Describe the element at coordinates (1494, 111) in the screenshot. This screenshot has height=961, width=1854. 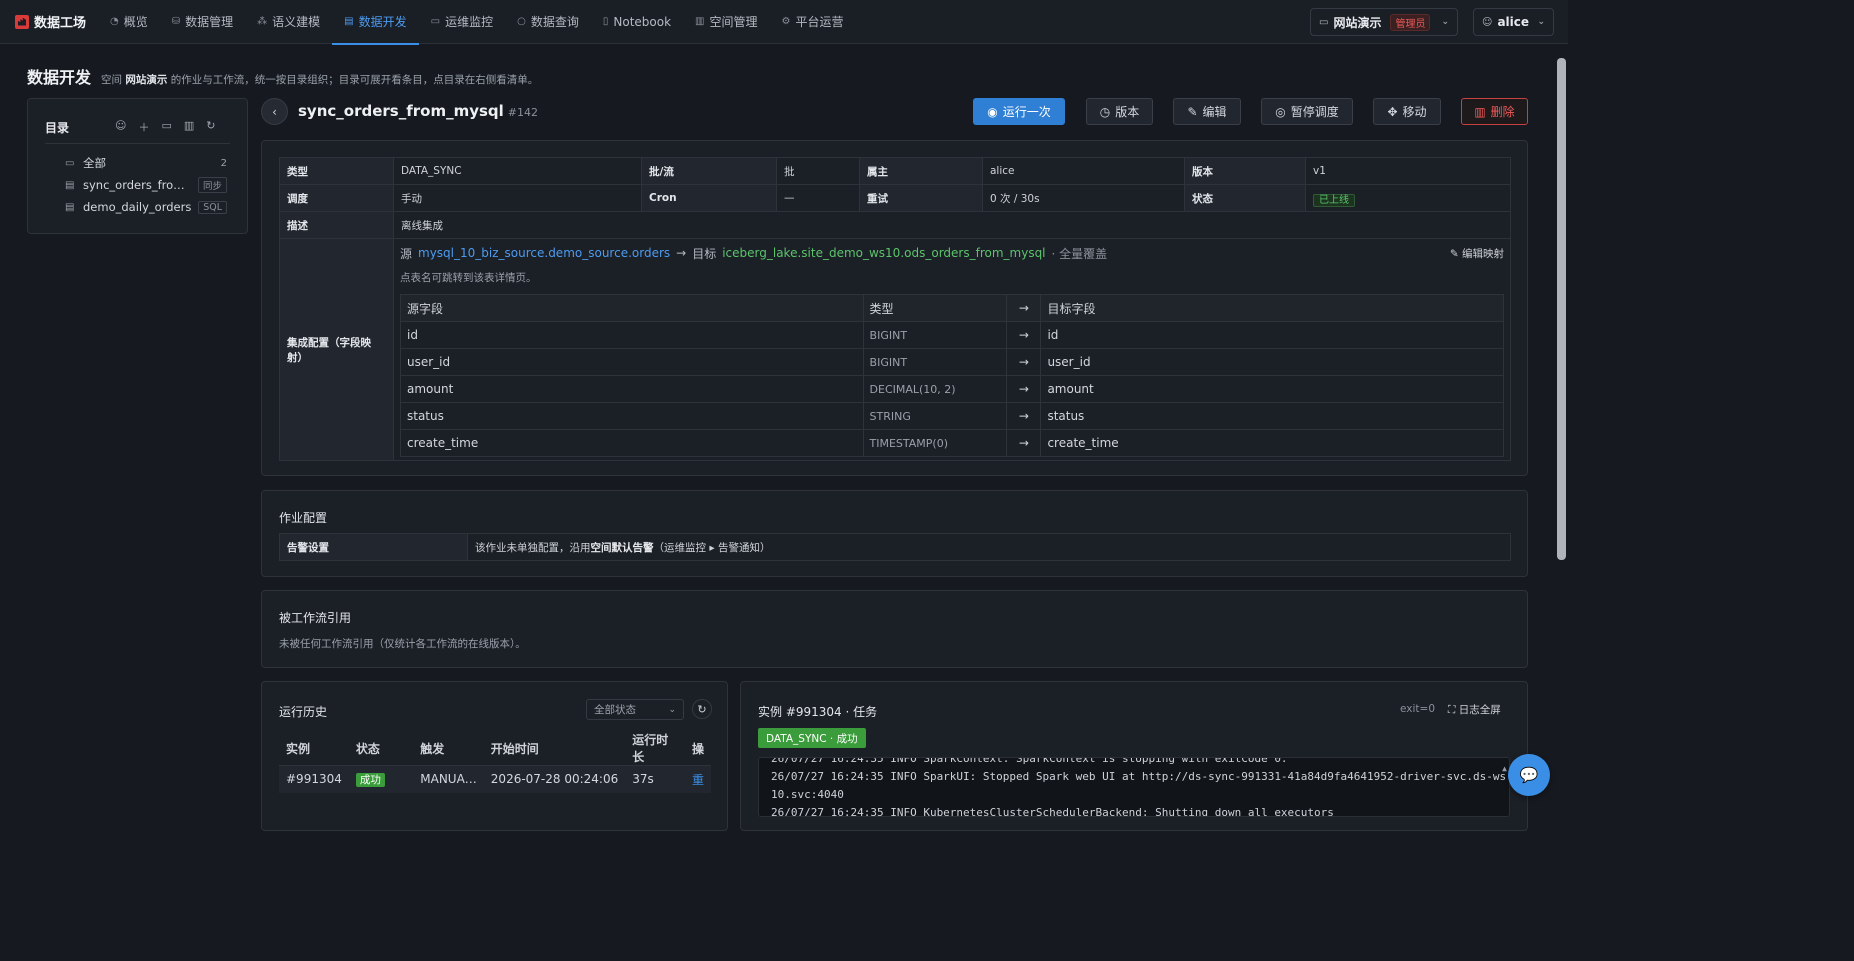
I see `delete-button: ▥ 删除` at that location.